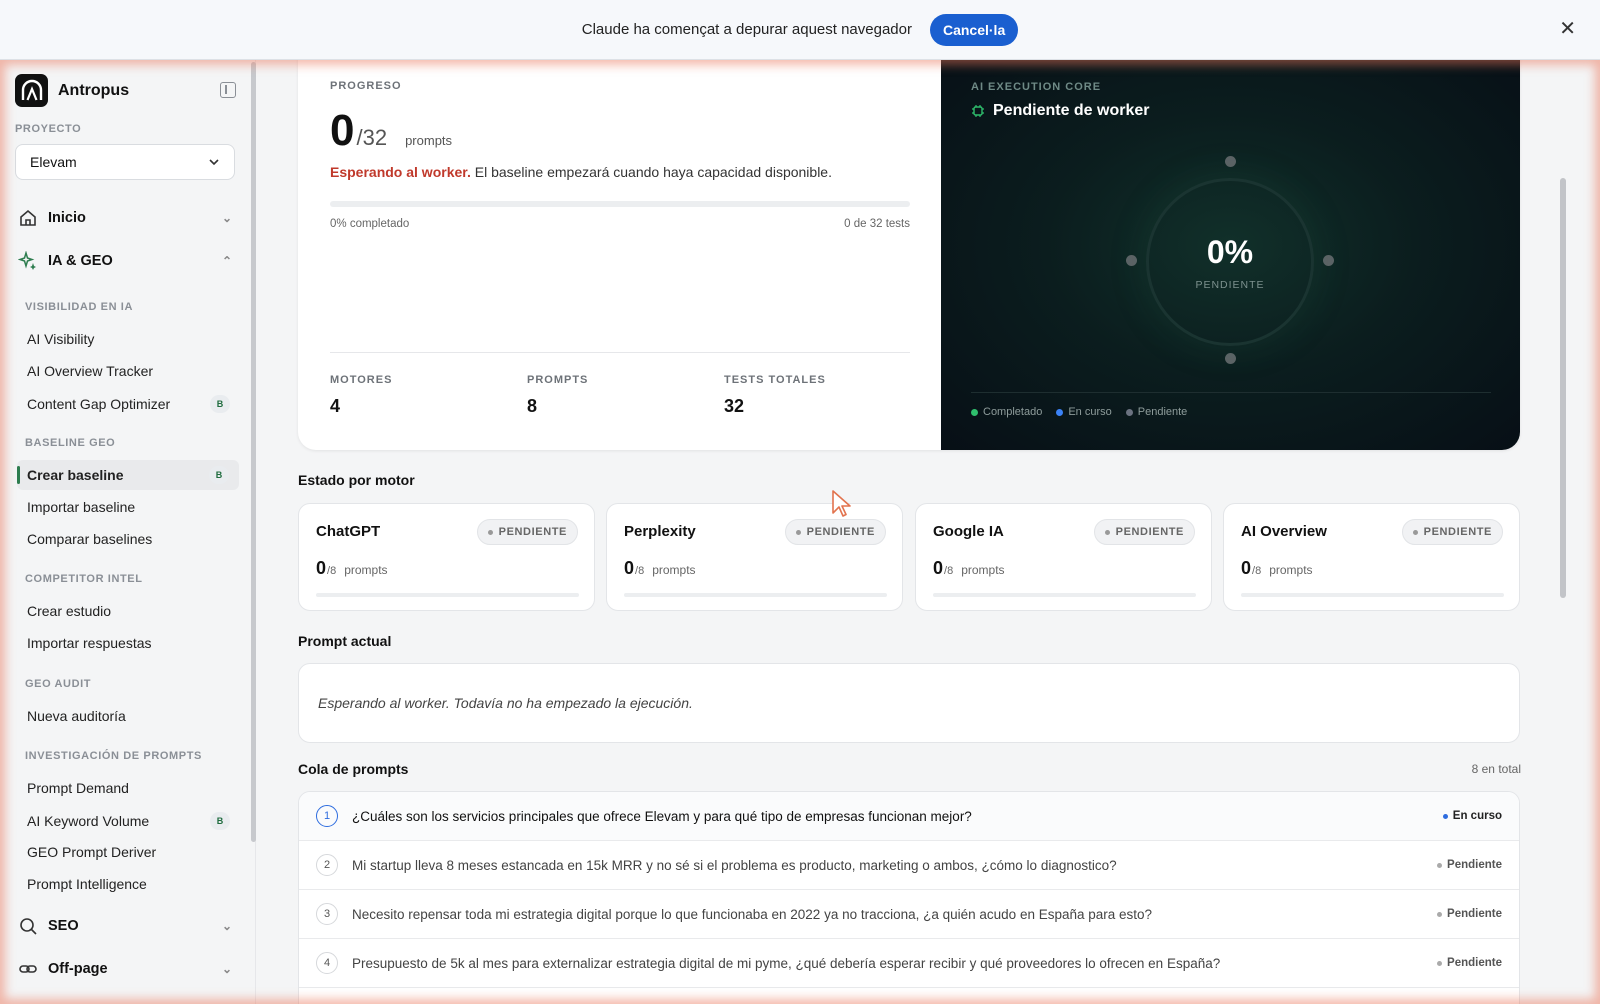  Describe the element at coordinates (27, 260) in the screenshot. I see `sparkle-icon` at that location.